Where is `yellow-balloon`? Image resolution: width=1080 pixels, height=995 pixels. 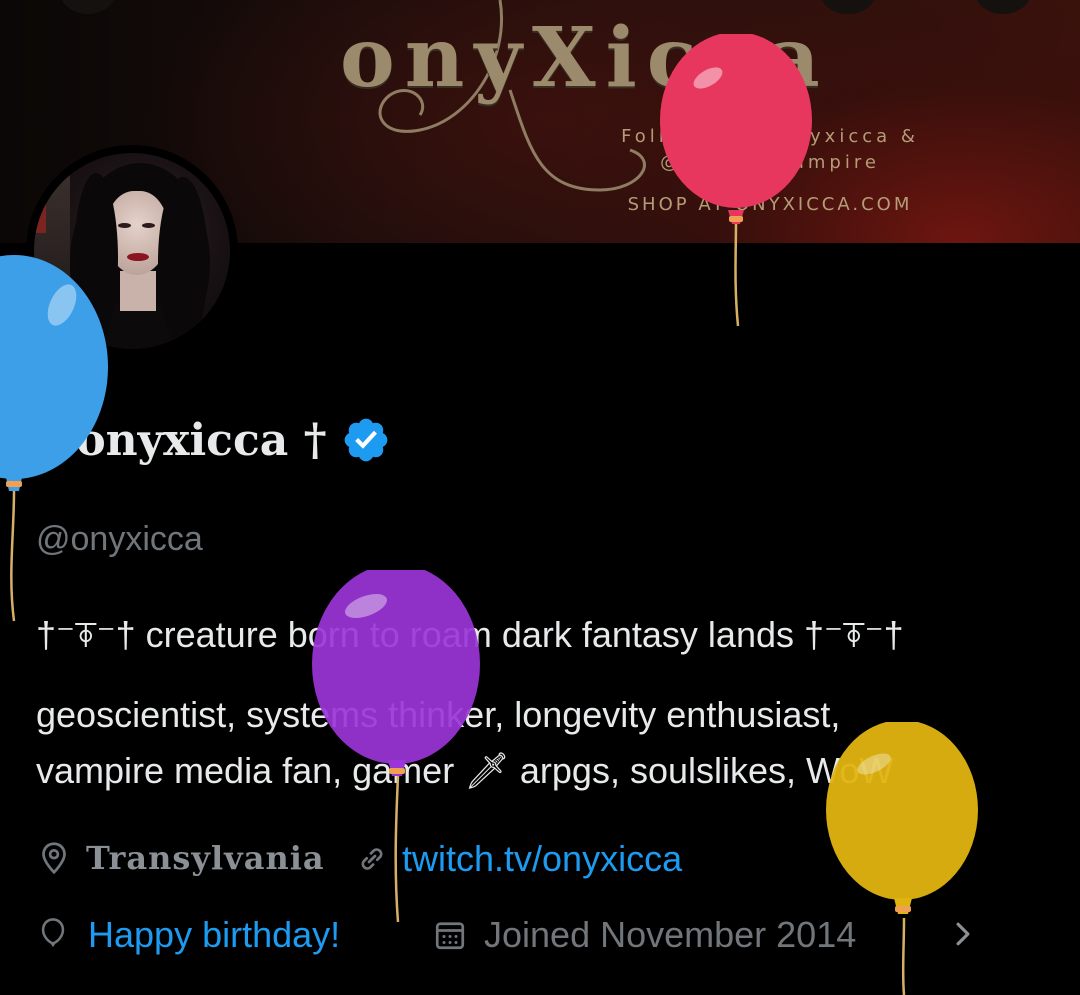
yellow-balloon is located at coordinates (902, 858).